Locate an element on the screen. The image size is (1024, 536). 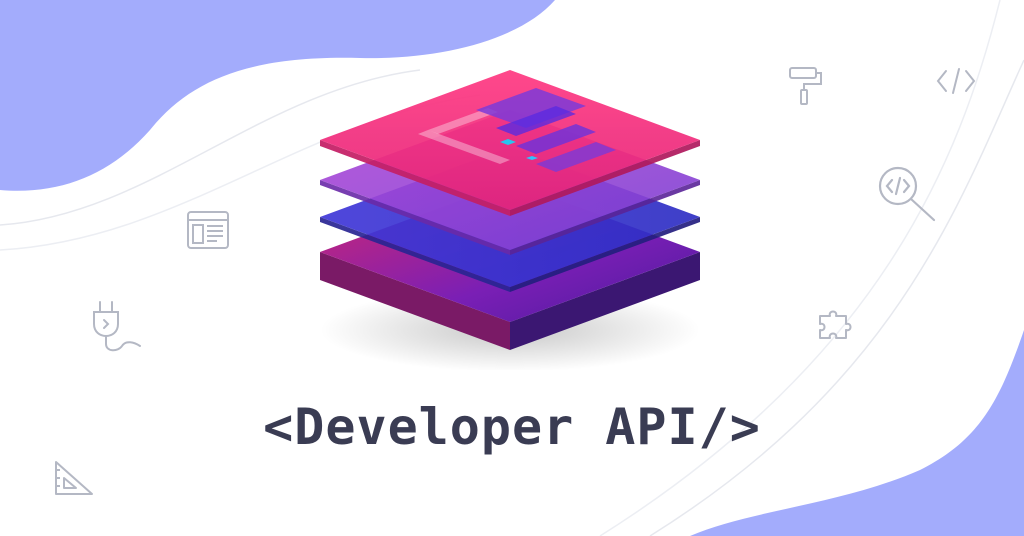
paint-roller-icon is located at coordinates (805, 86).